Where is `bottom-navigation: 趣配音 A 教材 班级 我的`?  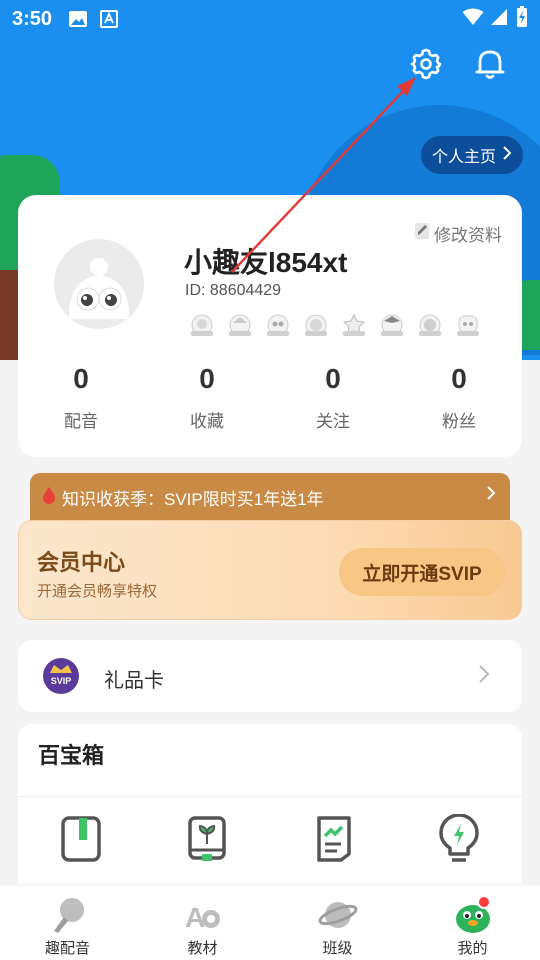
bottom-navigation: 趣配音 A 教材 班级 我的 is located at coordinates (270, 922).